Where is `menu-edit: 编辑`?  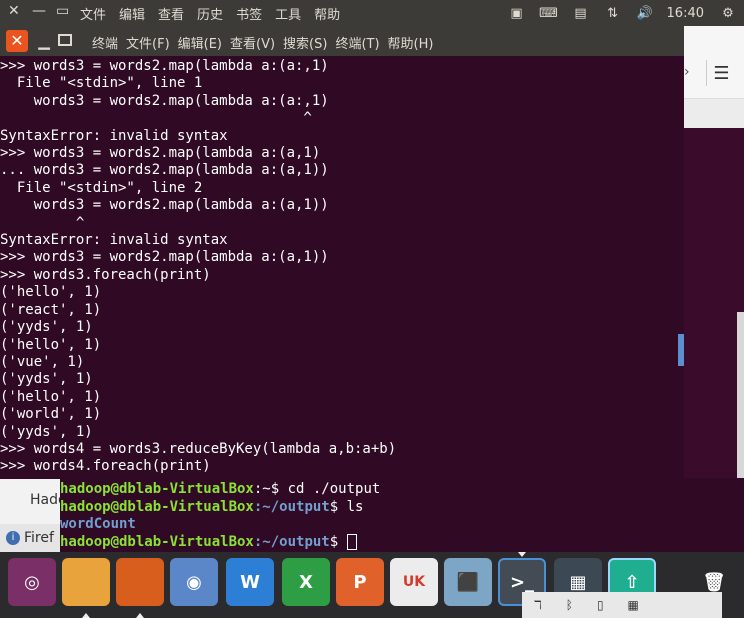 menu-edit: 编辑 is located at coordinates (132, 13).